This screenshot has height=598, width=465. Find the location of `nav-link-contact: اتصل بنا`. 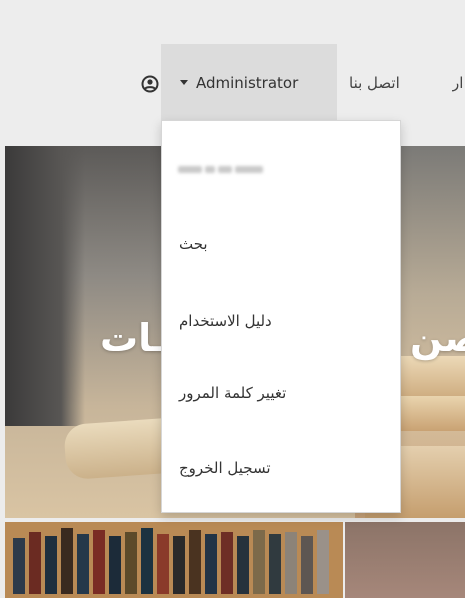

nav-link-contact: اتصل بنا is located at coordinates (374, 83).